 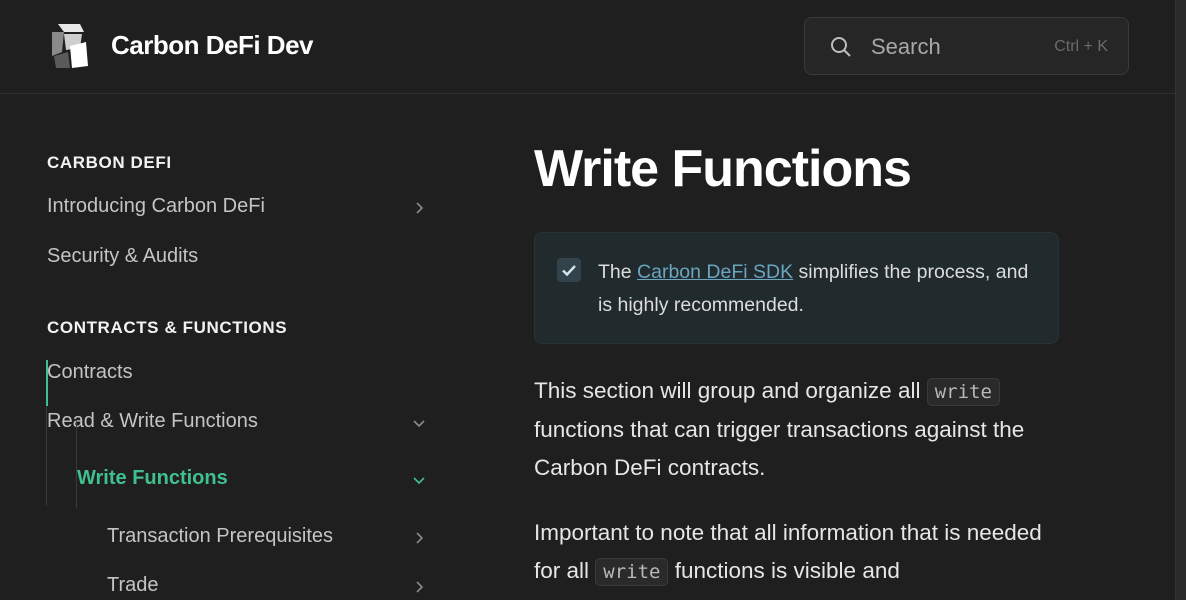 What do you see at coordinates (841, 47) in the screenshot?
I see `search-icon` at bounding box center [841, 47].